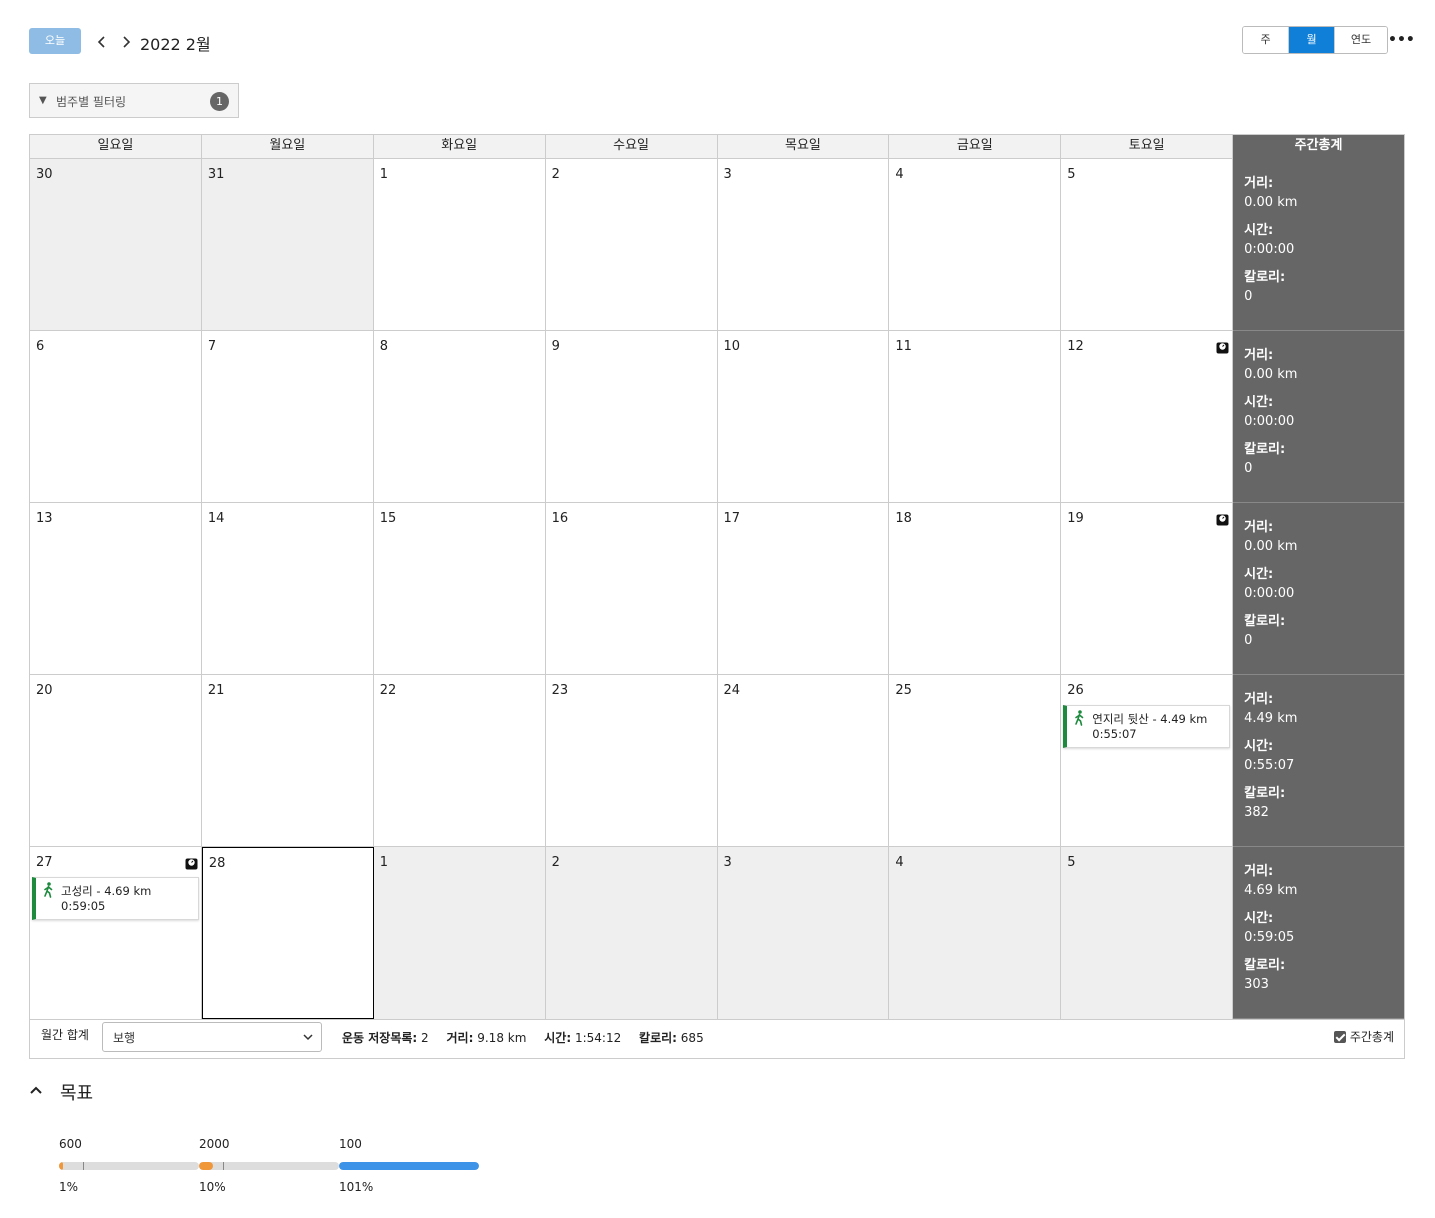 The width and height of the screenshot is (1435, 1218). What do you see at coordinates (1271, 718) in the screenshot?
I see `weekly-distance-value: 4.49 km` at bounding box center [1271, 718].